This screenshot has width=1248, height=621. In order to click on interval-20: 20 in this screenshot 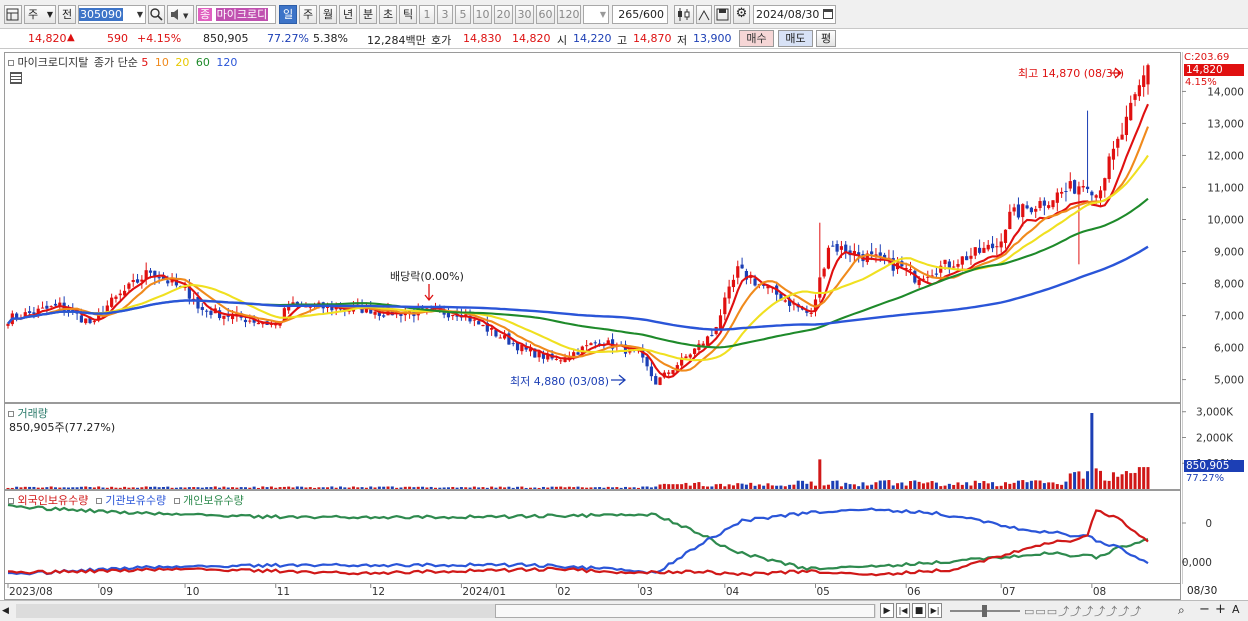, I will do `click(503, 14)`.